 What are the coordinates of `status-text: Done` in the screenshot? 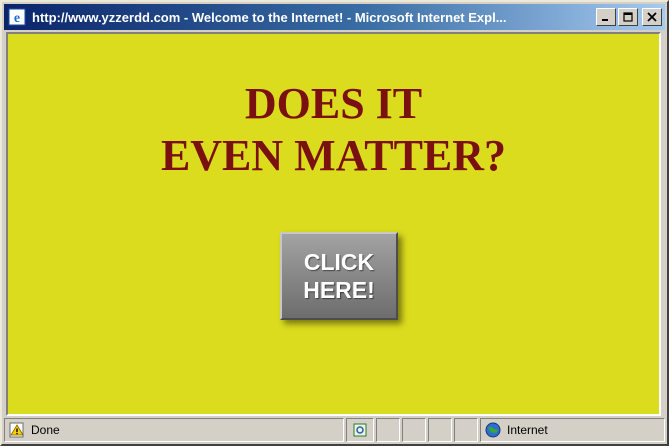 It's located at (45, 430).